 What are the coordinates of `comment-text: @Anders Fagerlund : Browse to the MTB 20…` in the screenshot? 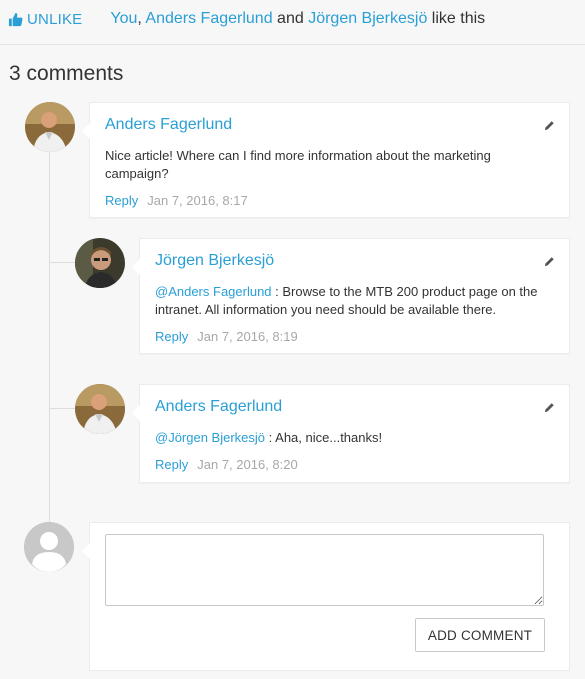 It's located at (357, 301).